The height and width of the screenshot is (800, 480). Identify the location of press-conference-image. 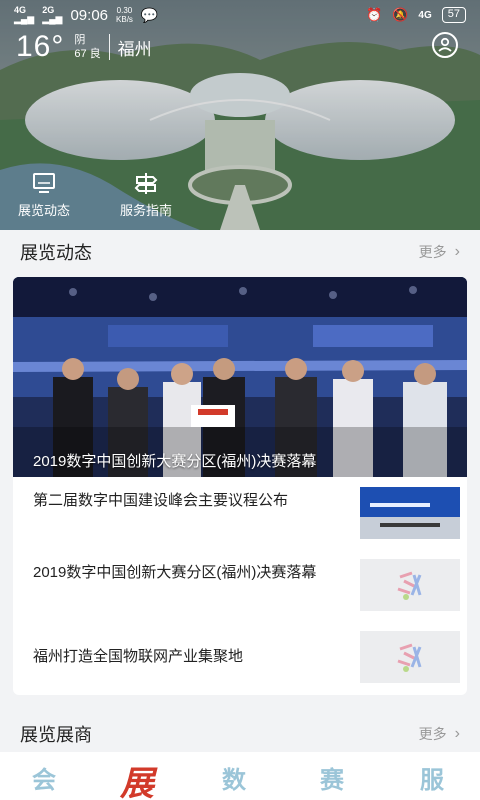
(410, 513).